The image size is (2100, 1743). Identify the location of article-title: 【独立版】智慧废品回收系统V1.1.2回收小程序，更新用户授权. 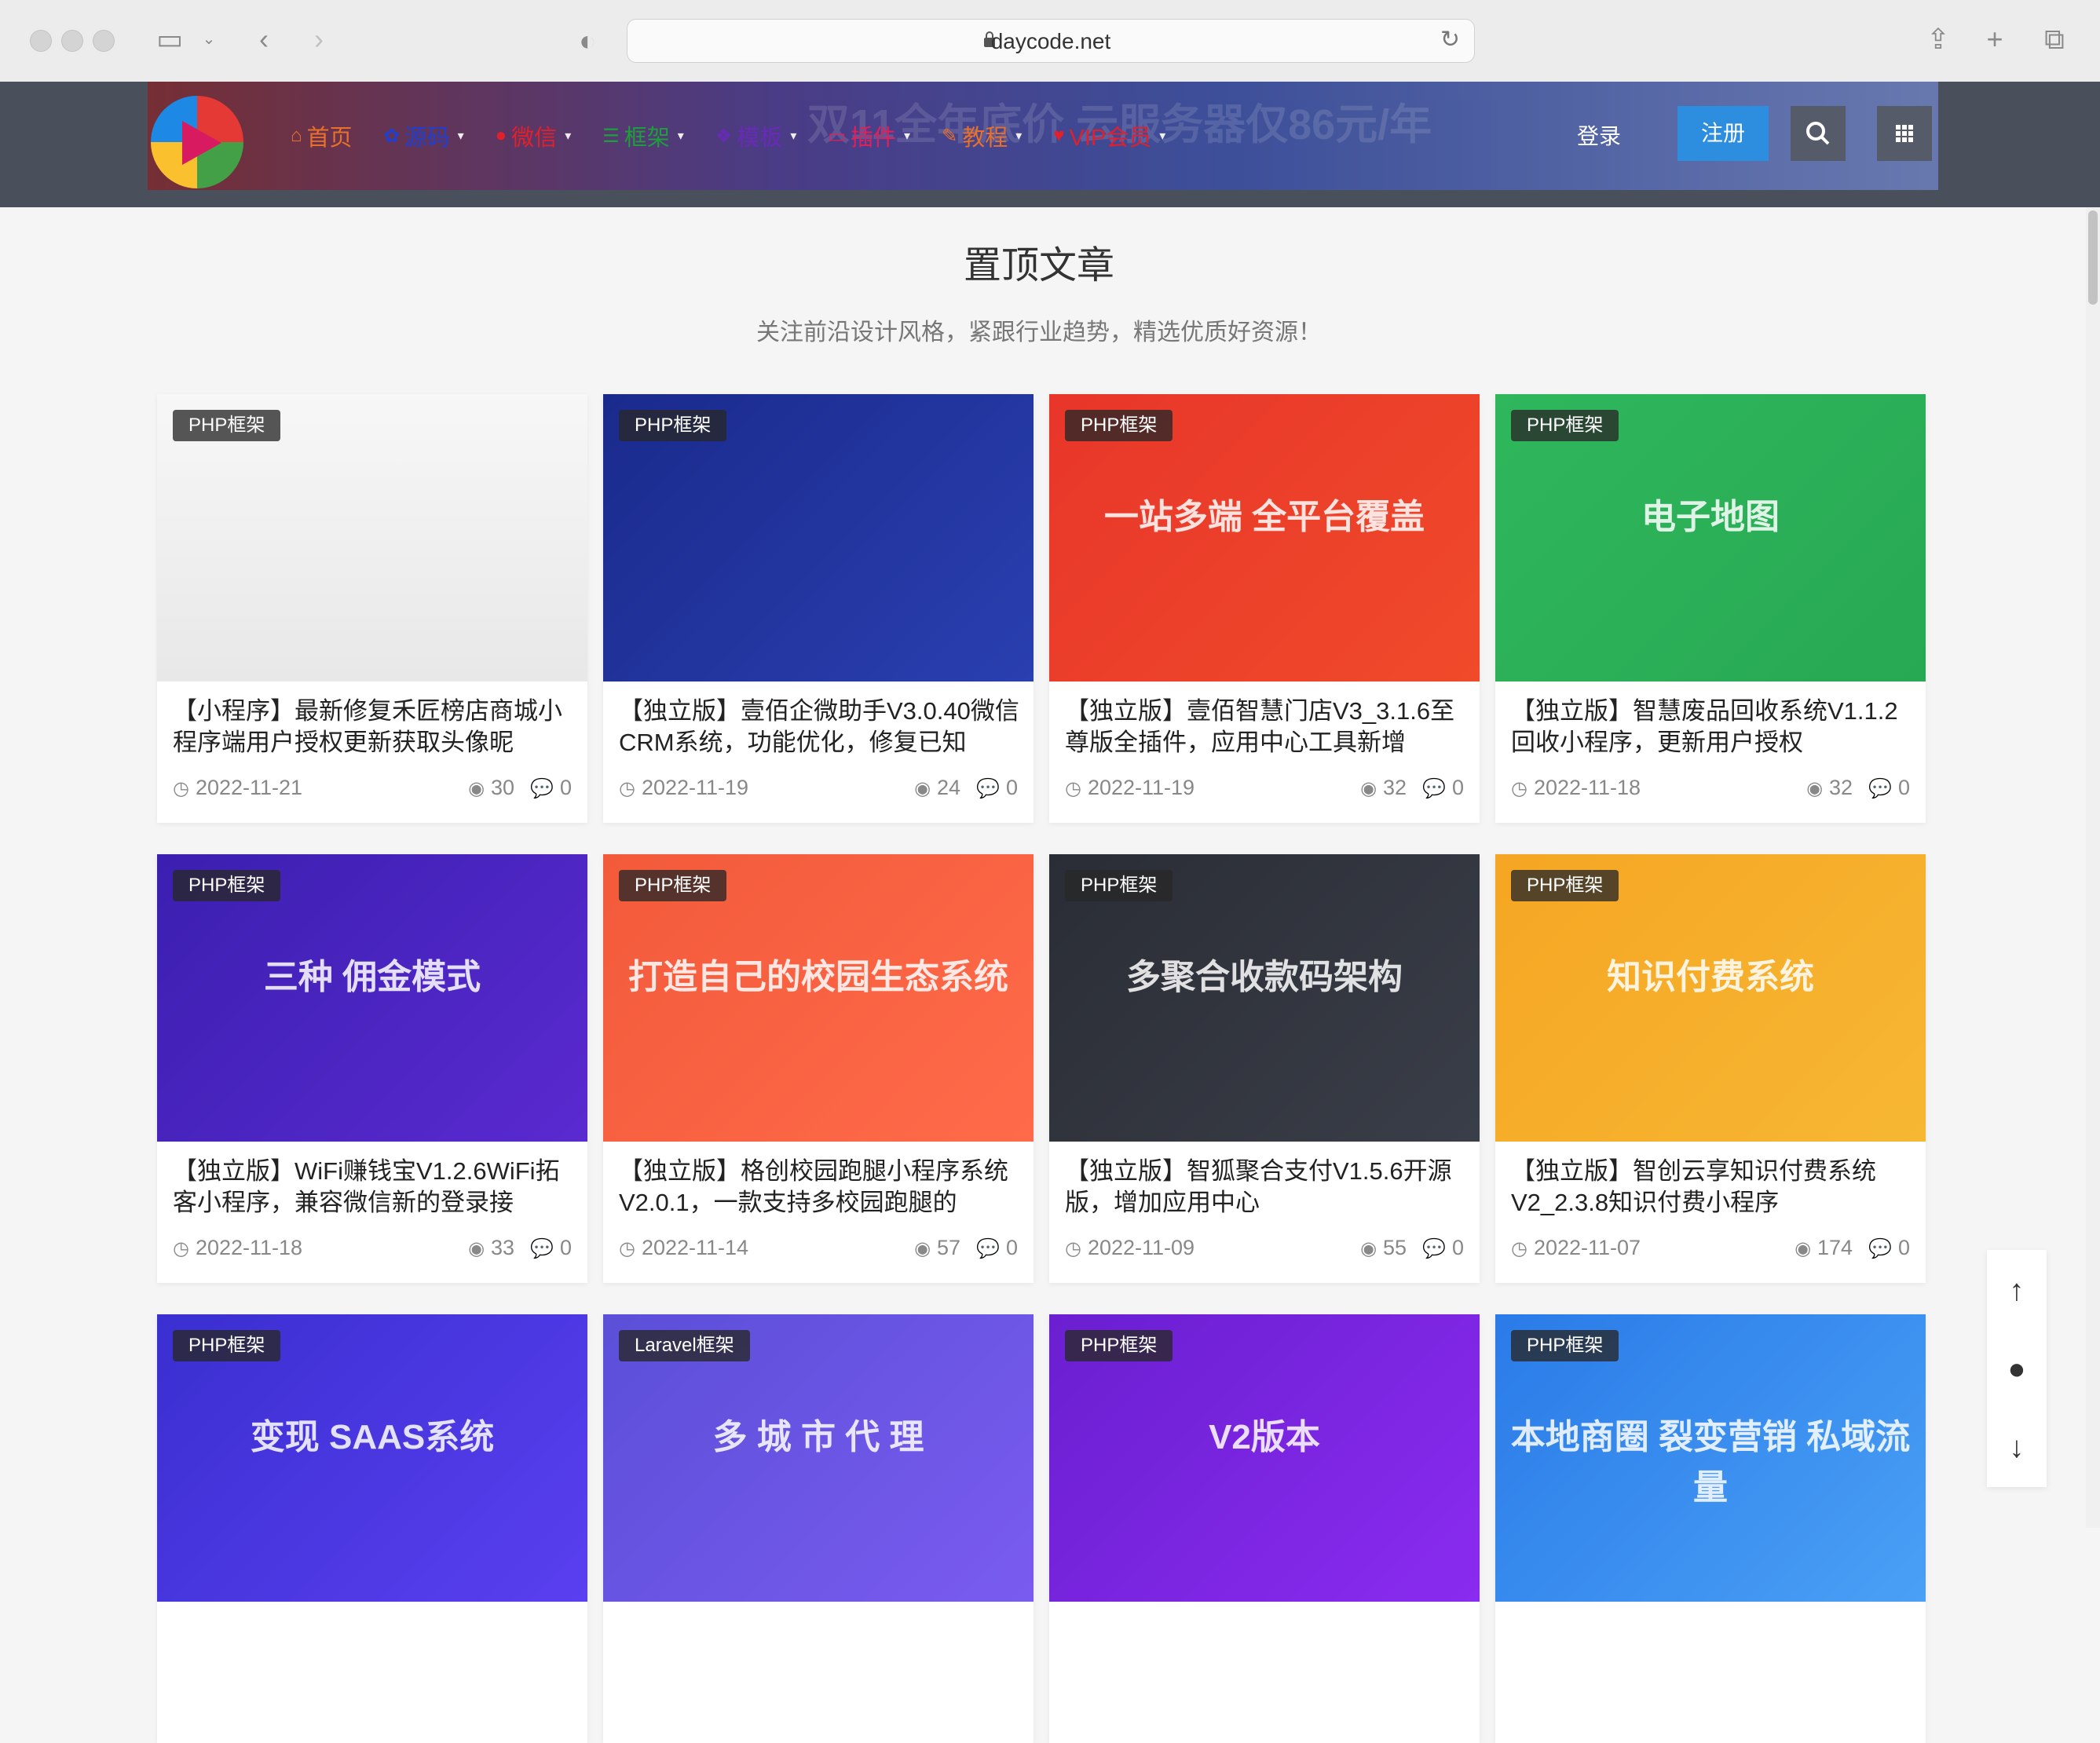
(1711, 727).